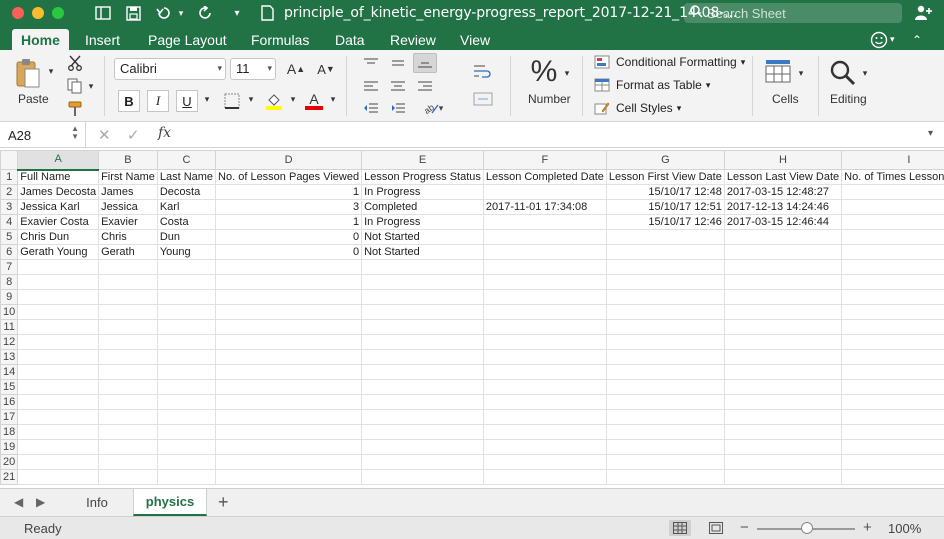 This screenshot has height=539, width=944. Describe the element at coordinates (187, 101) in the screenshot. I see `underline-button: U` at that location.